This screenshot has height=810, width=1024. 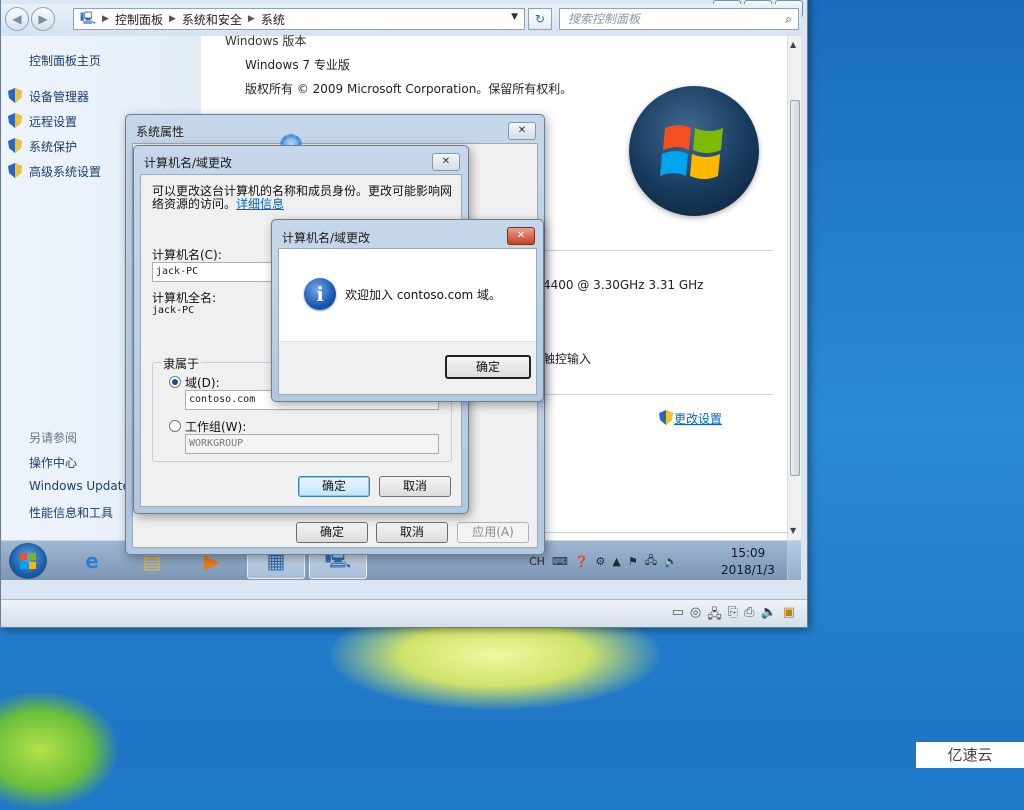 I want to click on scroll-thumb, so click(x=795, y=288).